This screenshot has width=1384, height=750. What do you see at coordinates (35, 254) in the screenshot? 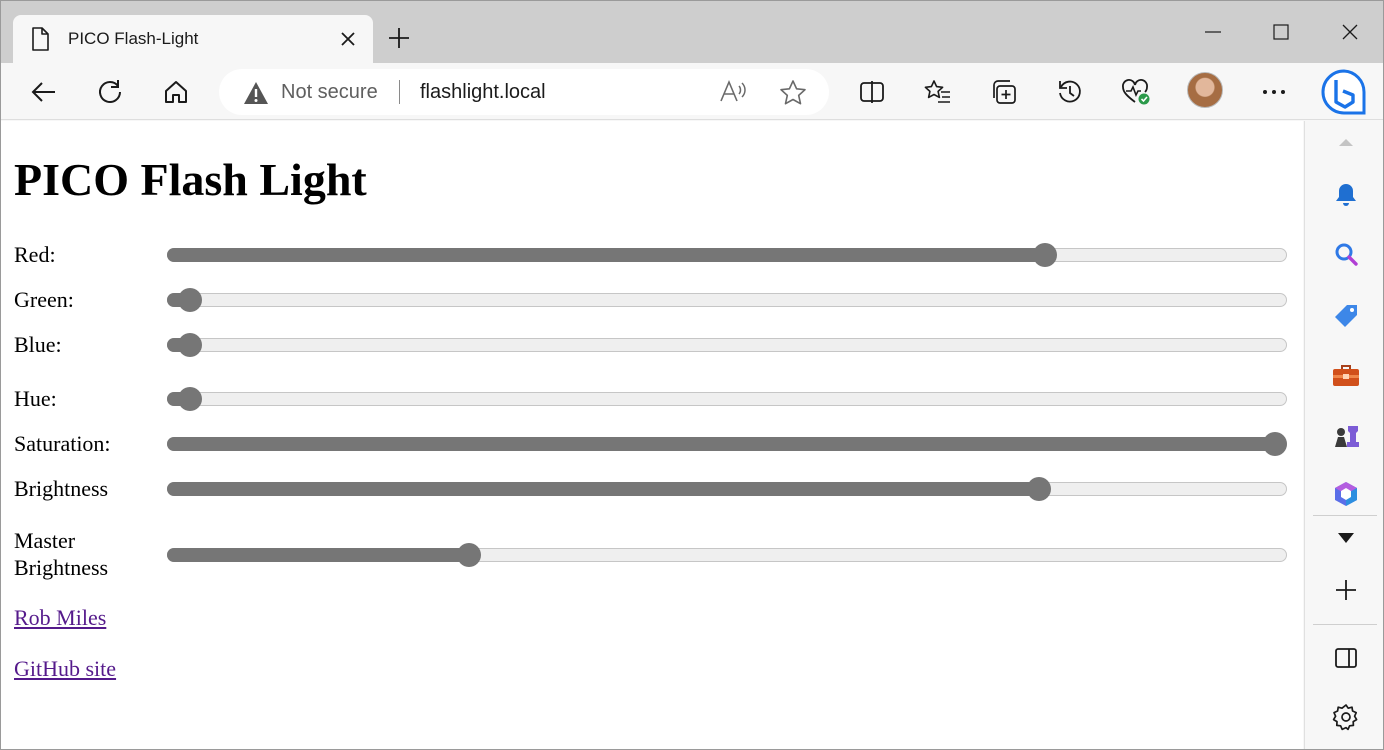
I see `red-label: Red:` at bounding box center [35, 254].